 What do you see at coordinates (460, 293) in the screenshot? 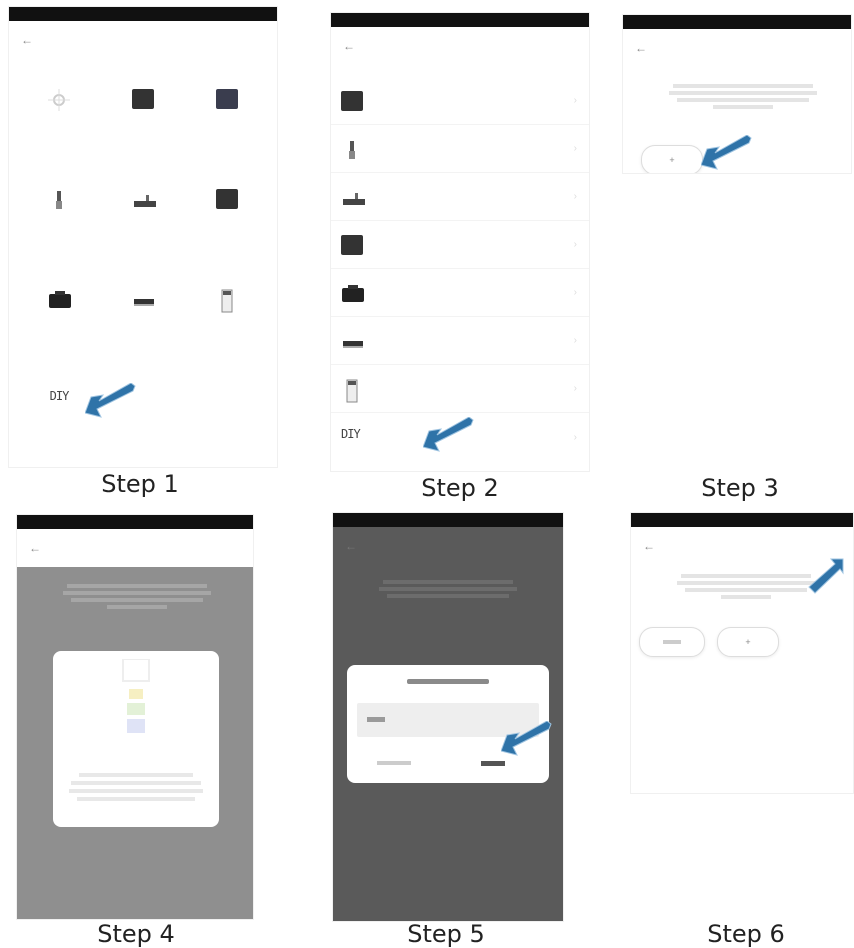
I see `list-item-camera: ›` at bounding box center [460, 293].